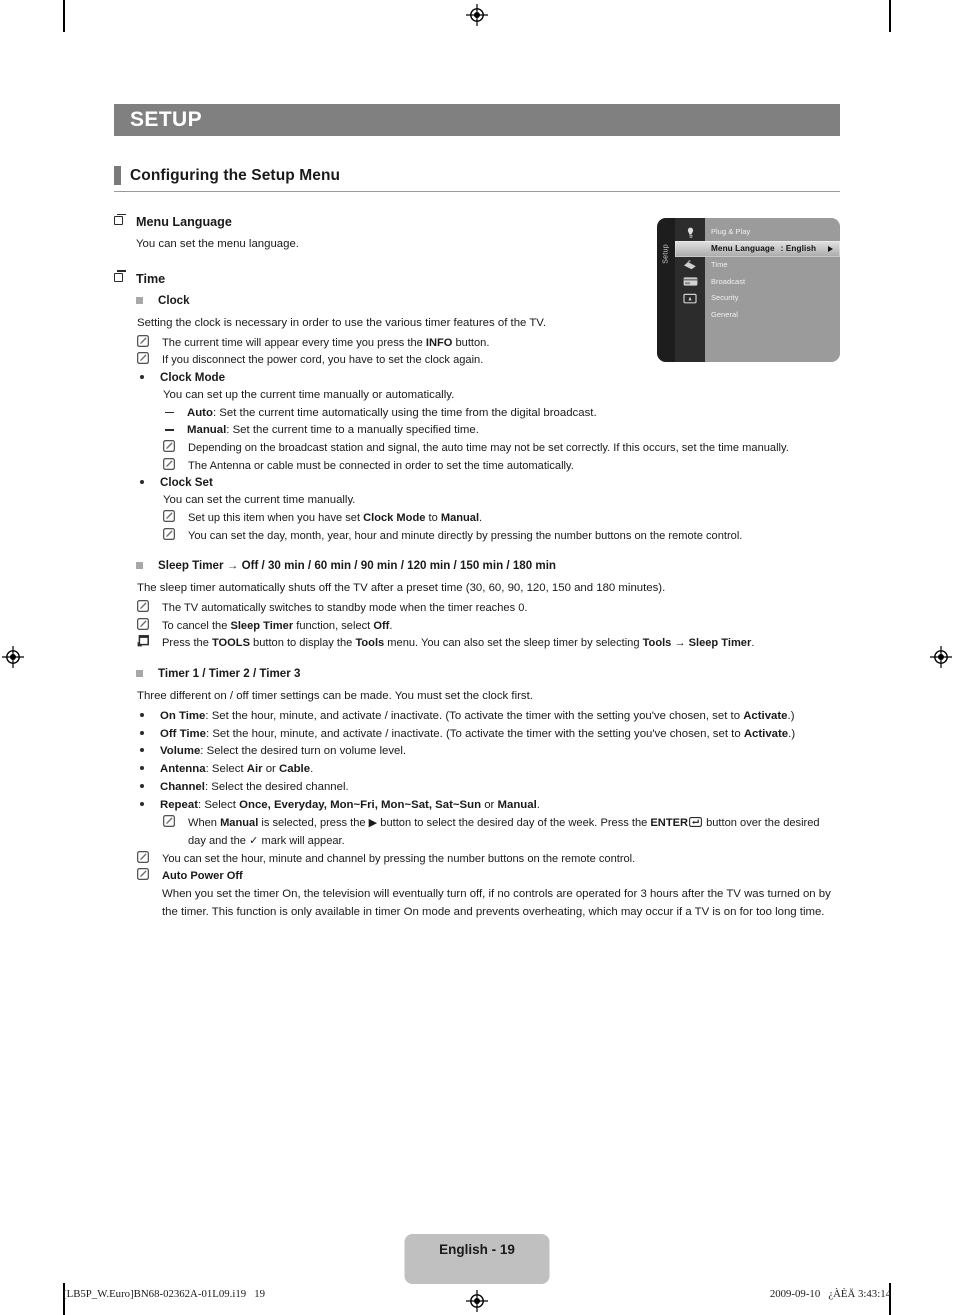 Image resolution: width=954 pixels, height=1315 pixels. I want to click on osd-item-broadcast: Broadcast, so click(772, 282).